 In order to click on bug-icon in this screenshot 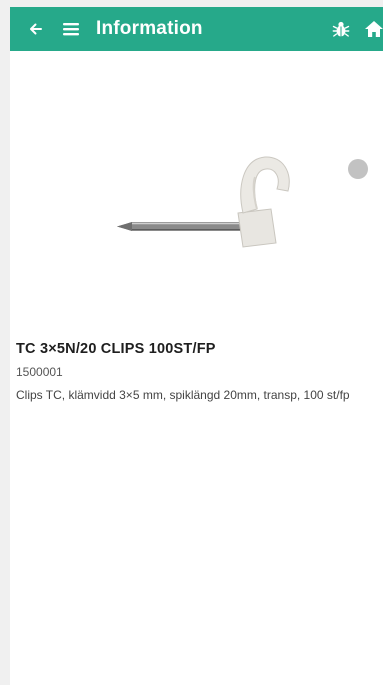, I will do `click(341, 29)`.